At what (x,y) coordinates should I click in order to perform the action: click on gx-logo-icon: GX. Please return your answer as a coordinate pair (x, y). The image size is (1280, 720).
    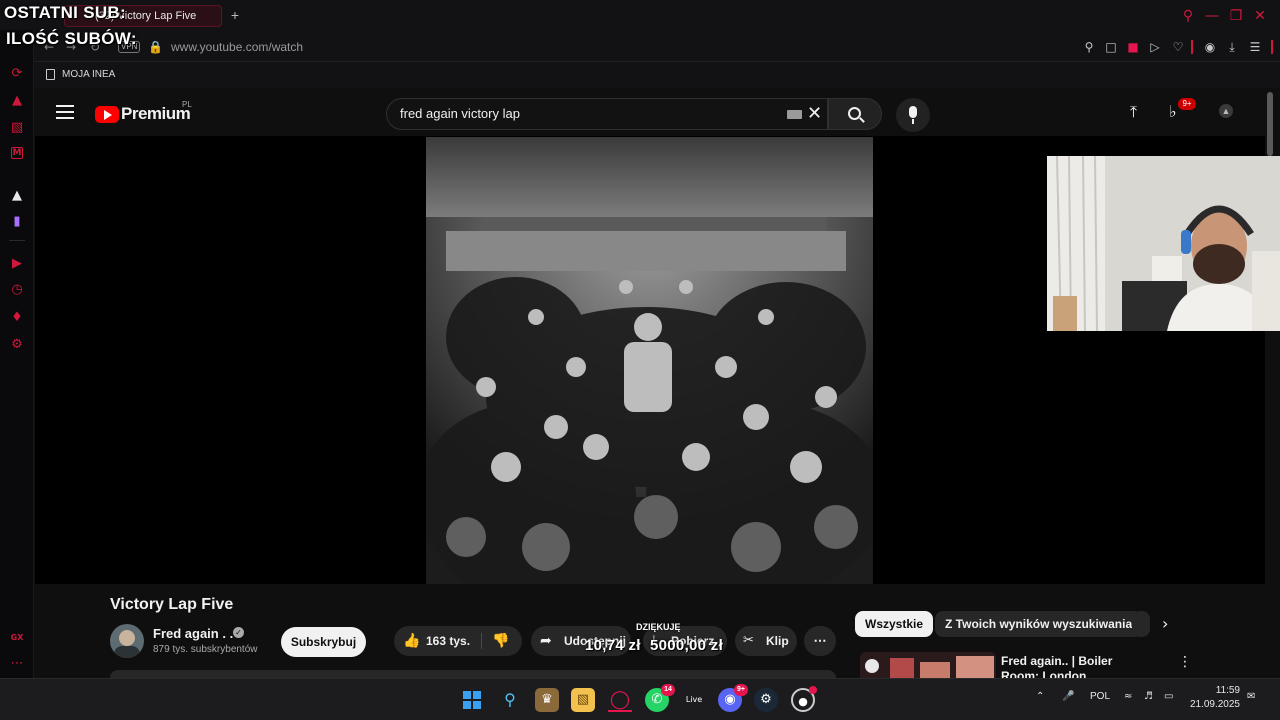
    Looking at the image, I should click on (17, 637).